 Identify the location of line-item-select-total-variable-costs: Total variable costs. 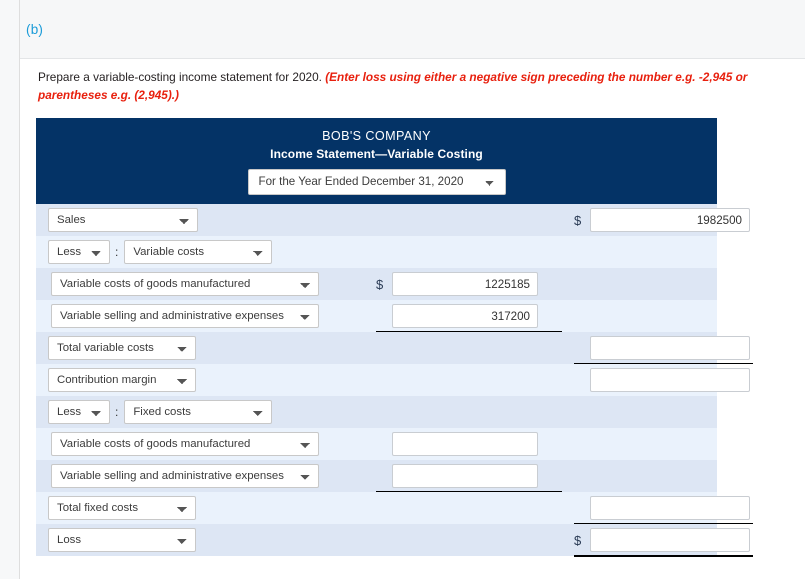
(122, 348).